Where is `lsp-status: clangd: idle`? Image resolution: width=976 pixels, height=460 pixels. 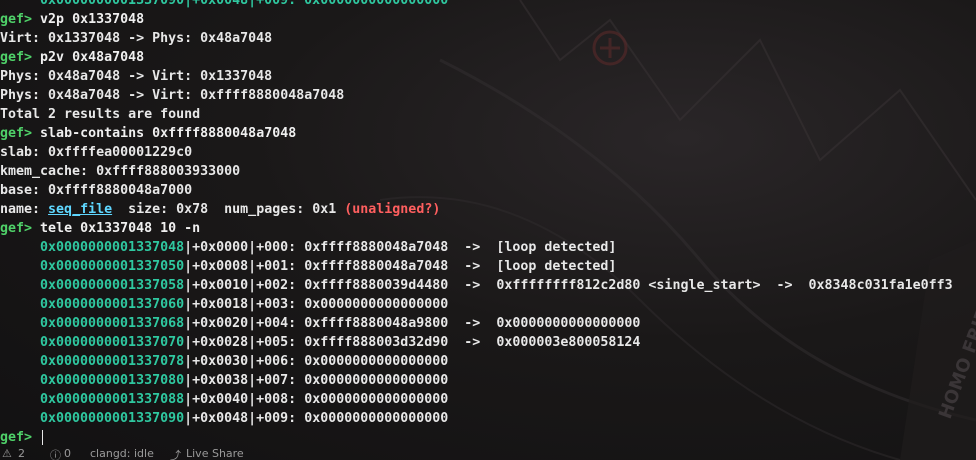
lsp-status: clangd: idle is located at coordinates (122, 453).